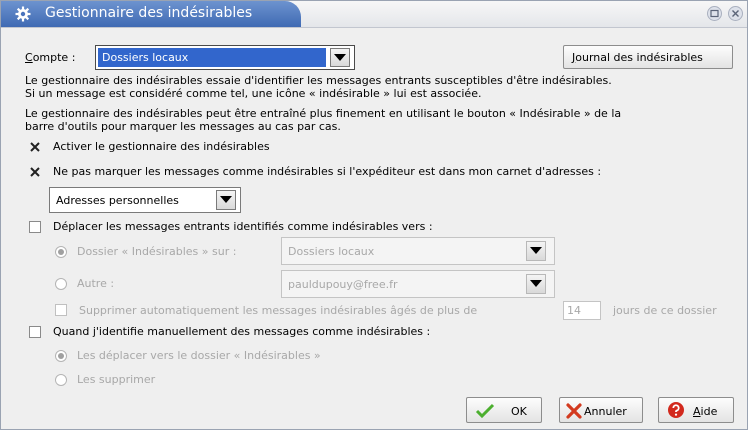 The height and width of the screenshot is (430, 748). I want to click on whitelist-checkbox, so click(35, 172).